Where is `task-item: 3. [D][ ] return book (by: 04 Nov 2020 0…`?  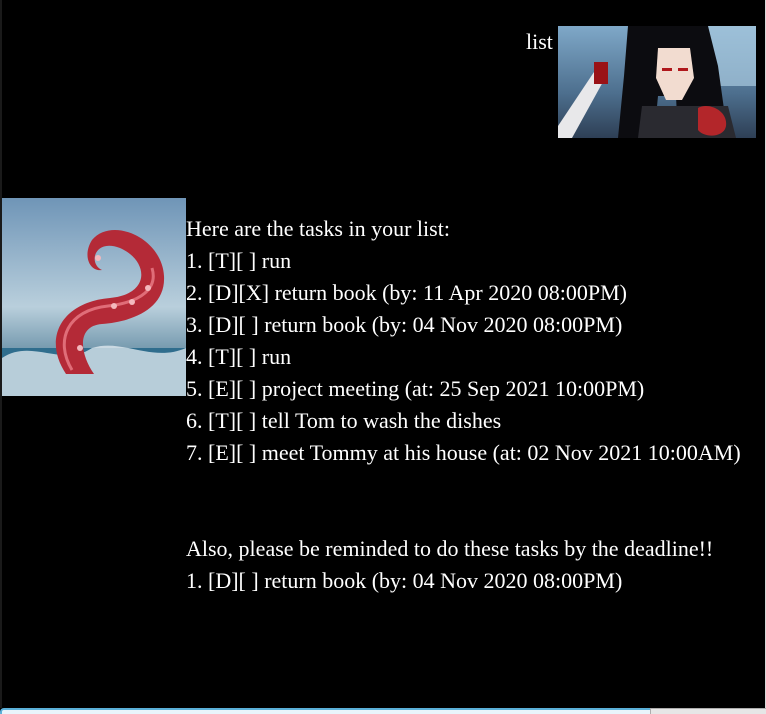 task-item: 3. [D][ ] return book (by: 04 Nov 2020 0… is located at coordinates (404, 324).